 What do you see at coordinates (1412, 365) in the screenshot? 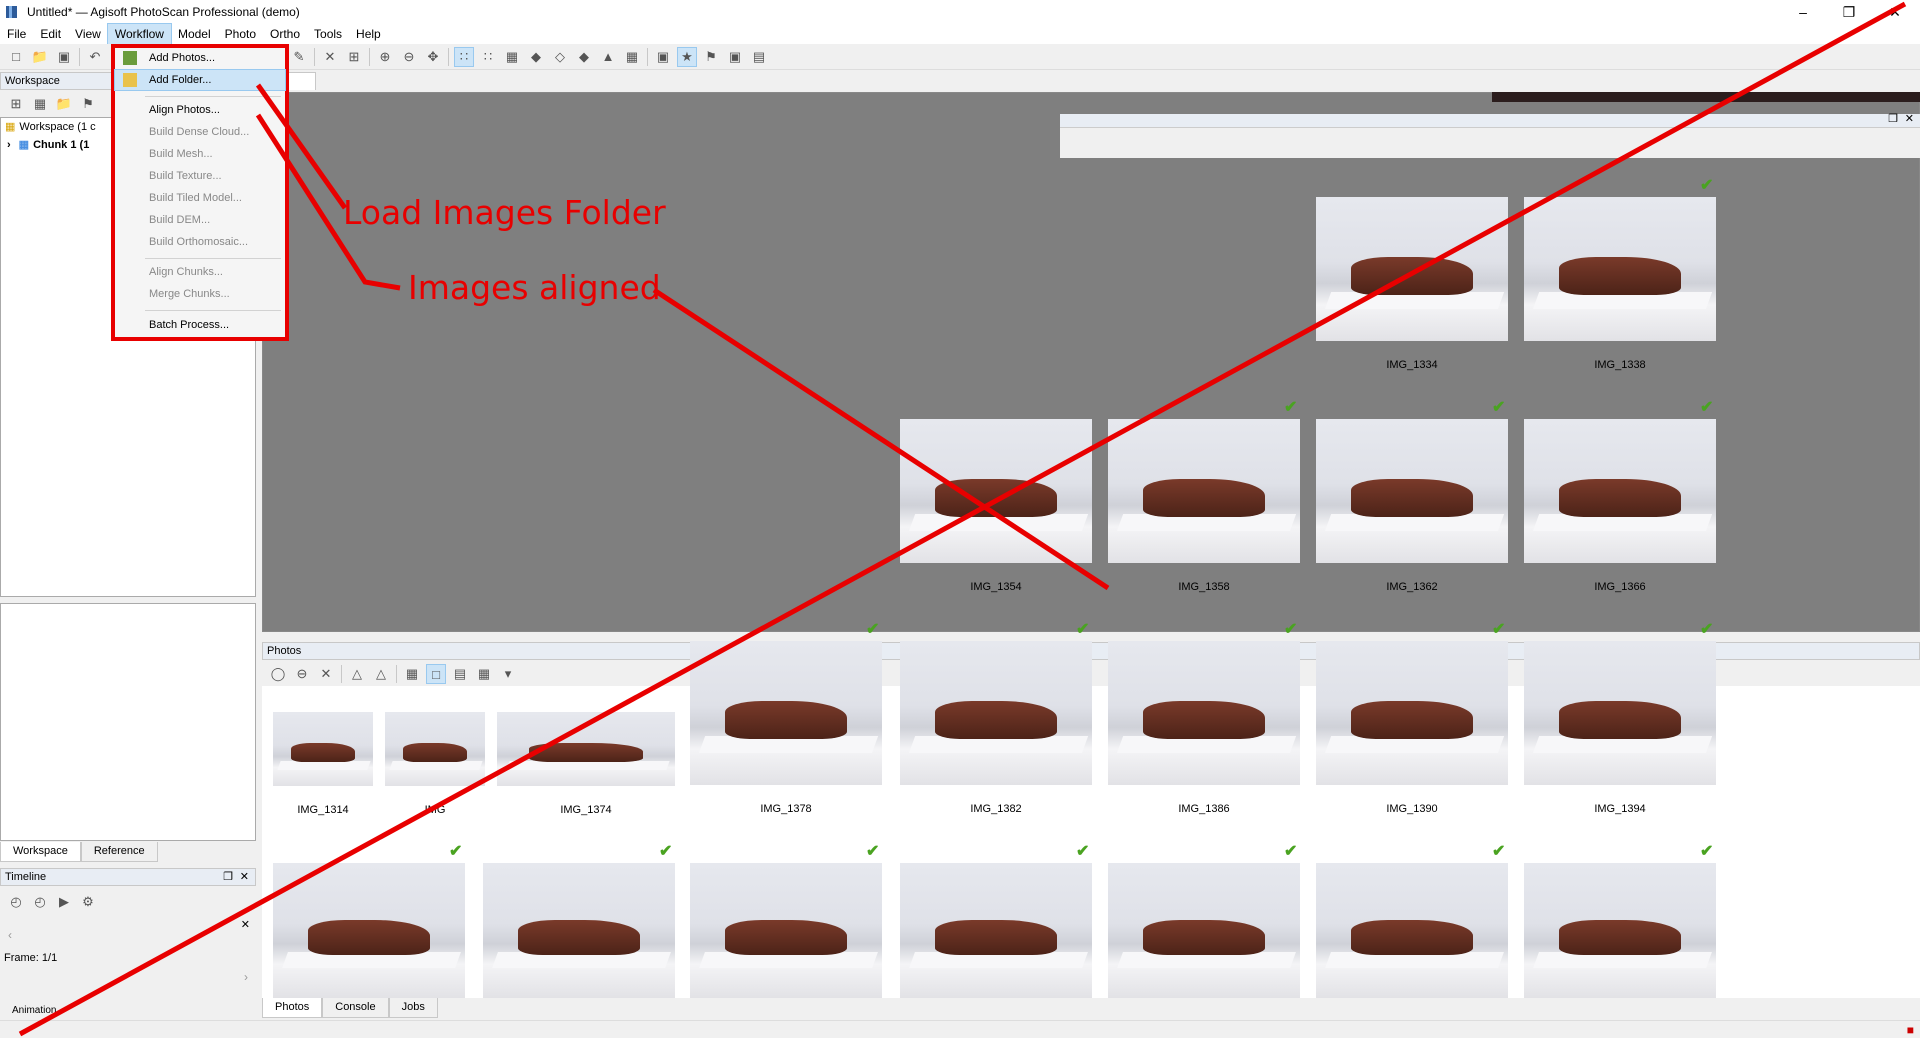
I see `photo-caption: IMG_1334` at bounding box center [1412, 365].